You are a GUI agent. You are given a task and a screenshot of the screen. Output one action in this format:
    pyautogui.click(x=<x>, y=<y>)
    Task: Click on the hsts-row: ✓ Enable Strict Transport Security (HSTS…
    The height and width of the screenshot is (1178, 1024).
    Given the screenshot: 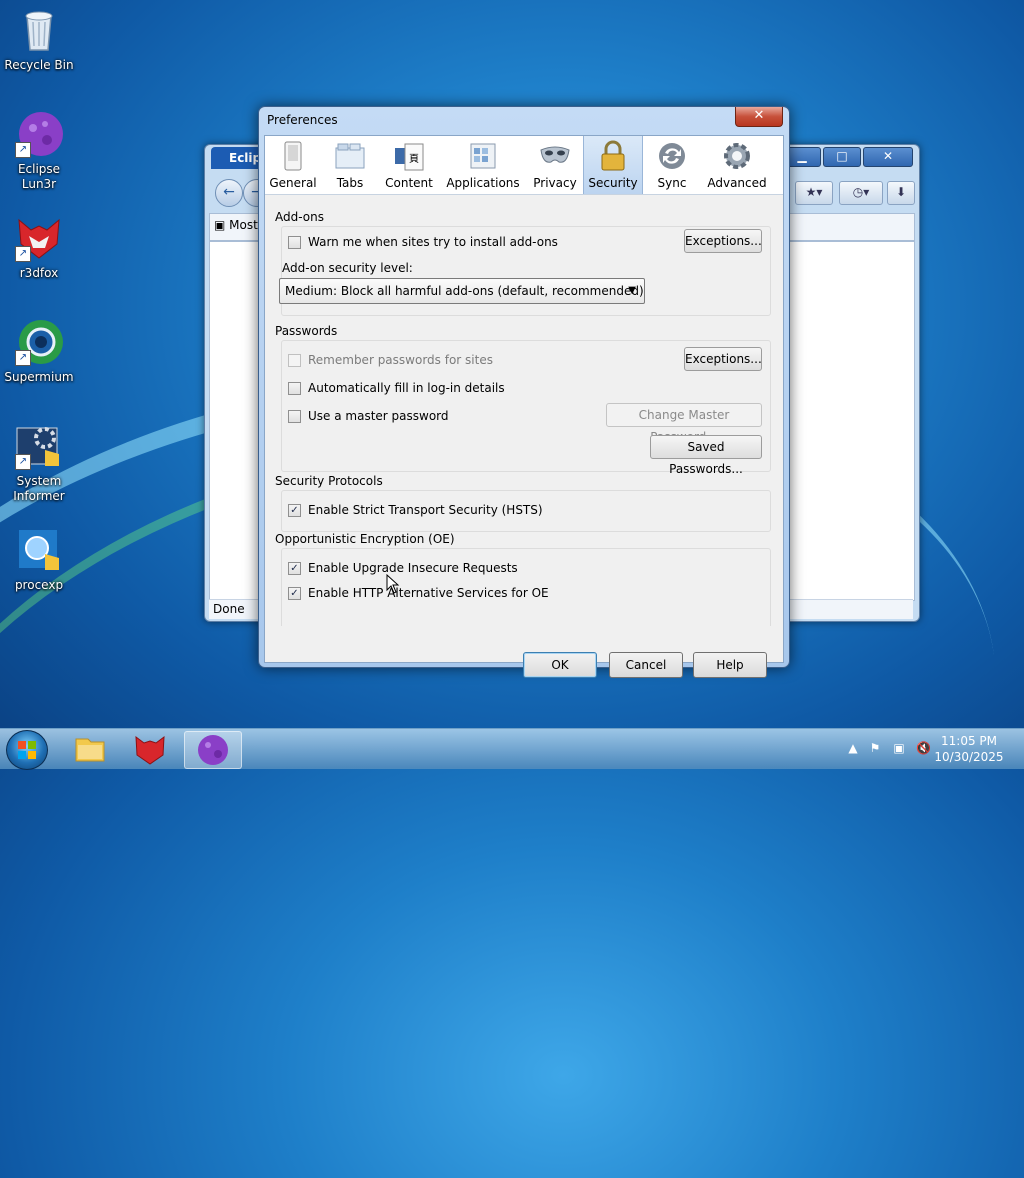 What is the action you would take?
    pyautogui.click(x=415, y=510)
    